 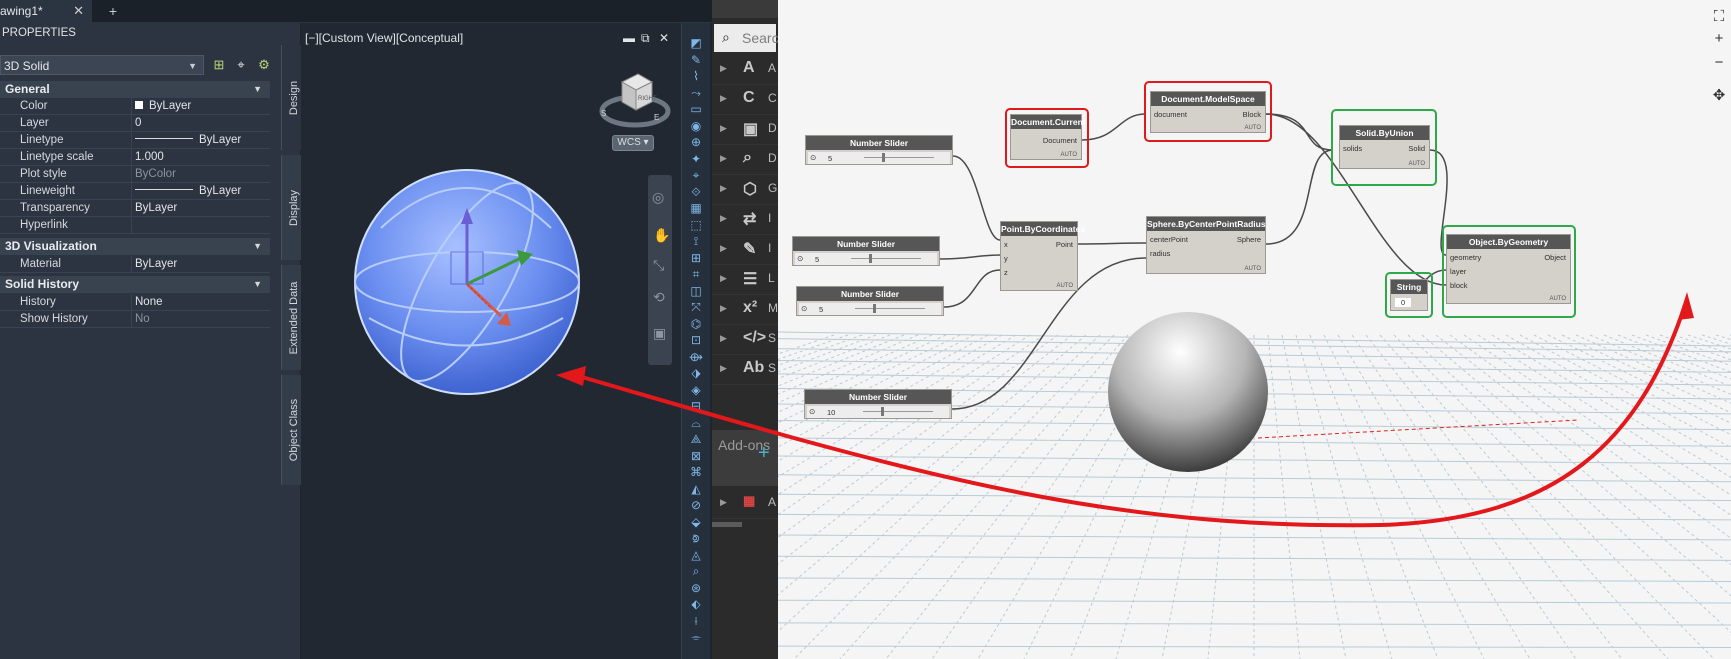 What do you see at coordinates (696, 505) in the screenshot?
I see `ribbon-tool-icon: ⊘` at bounding box center [696, 505].